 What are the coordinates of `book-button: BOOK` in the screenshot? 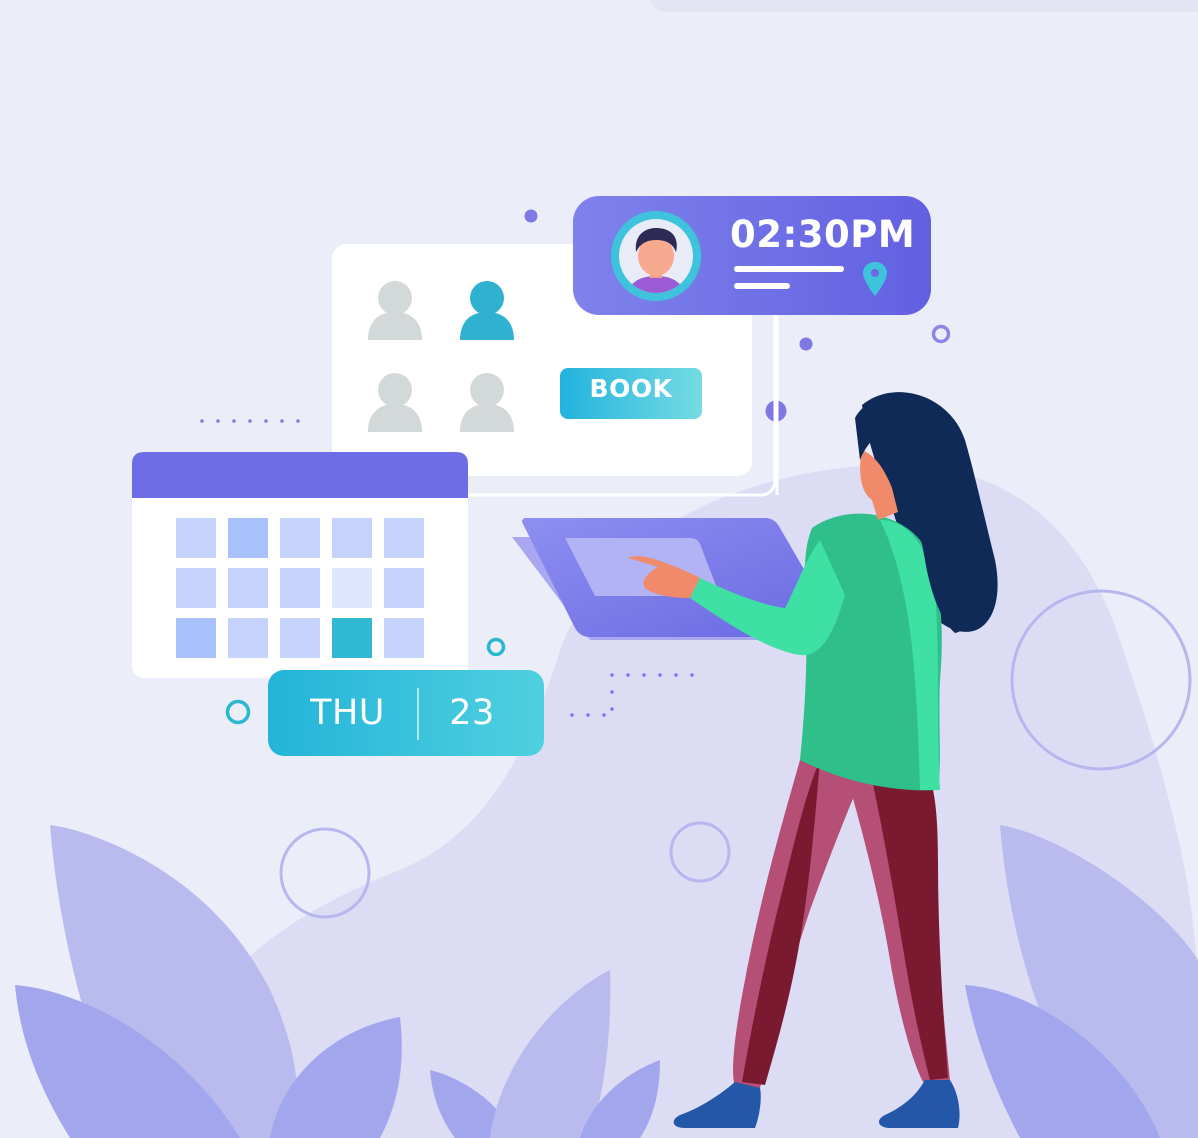 It's located at (631, 388).